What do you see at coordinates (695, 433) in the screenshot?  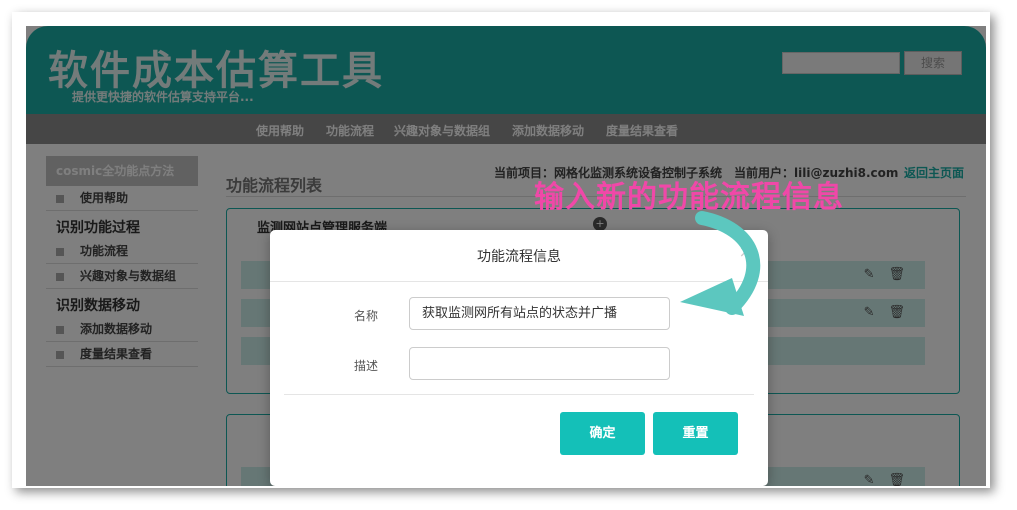 I see `reset-button: 重置` at bounding box center [695, 433].